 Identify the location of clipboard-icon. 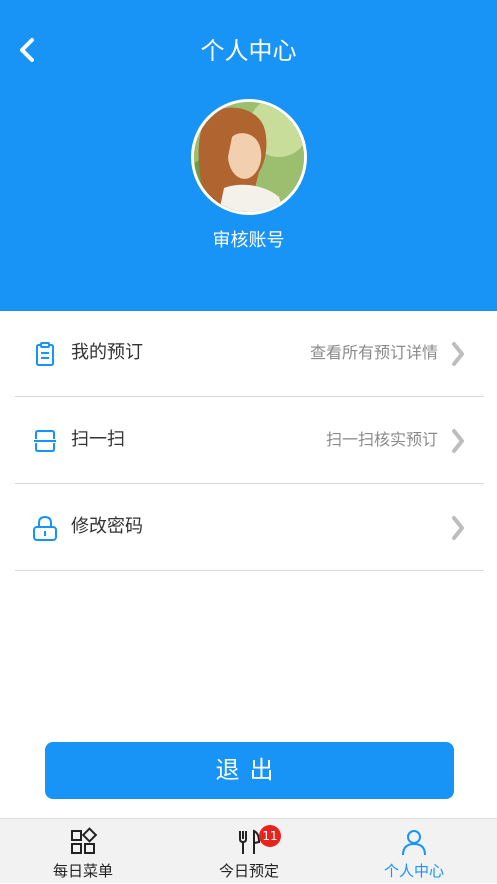
(45, 354).